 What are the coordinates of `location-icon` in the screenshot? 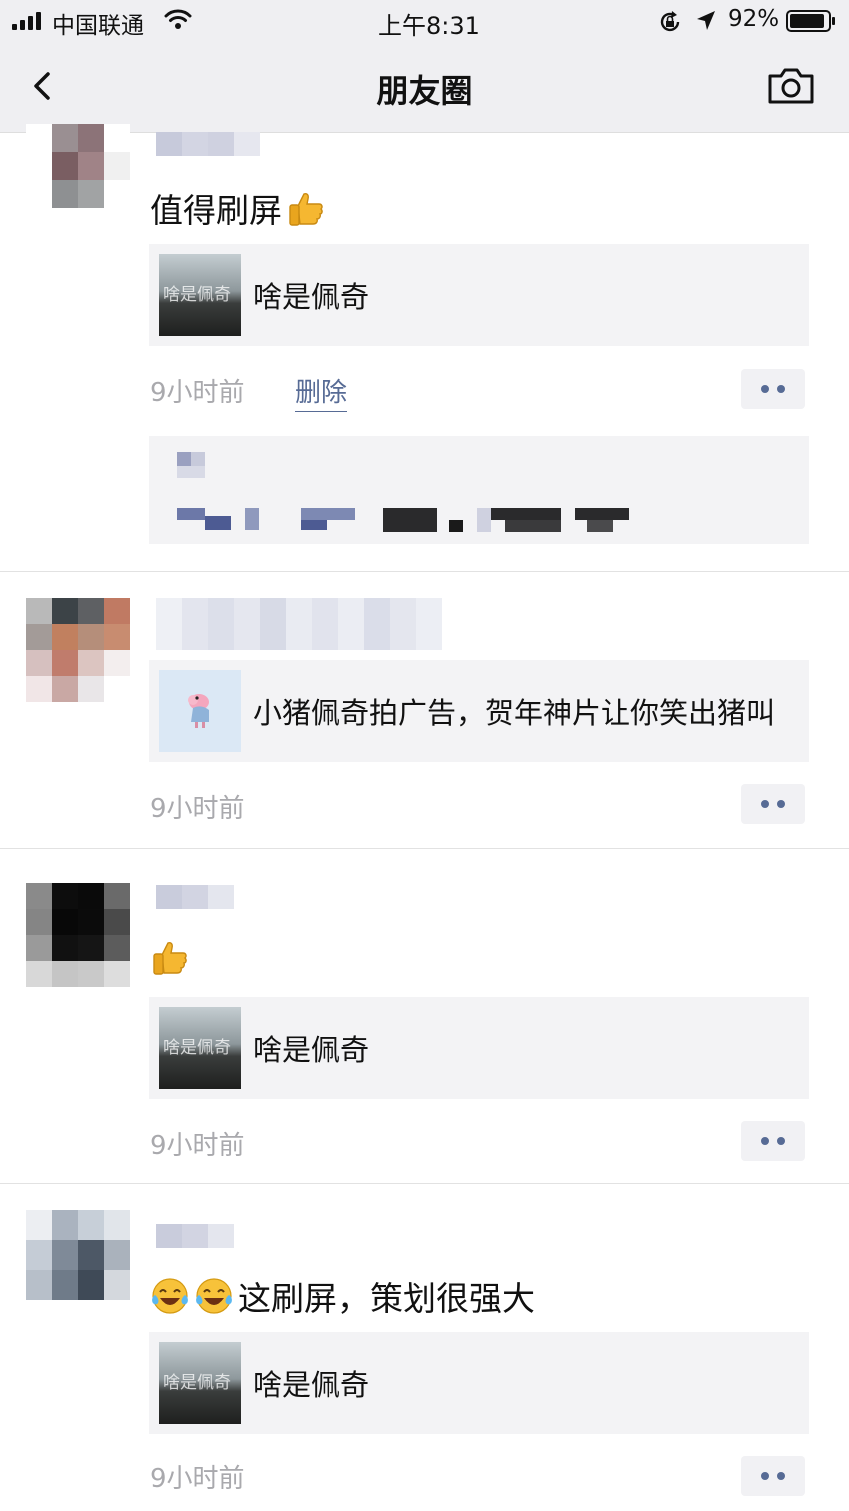 It's located at (706, 20).